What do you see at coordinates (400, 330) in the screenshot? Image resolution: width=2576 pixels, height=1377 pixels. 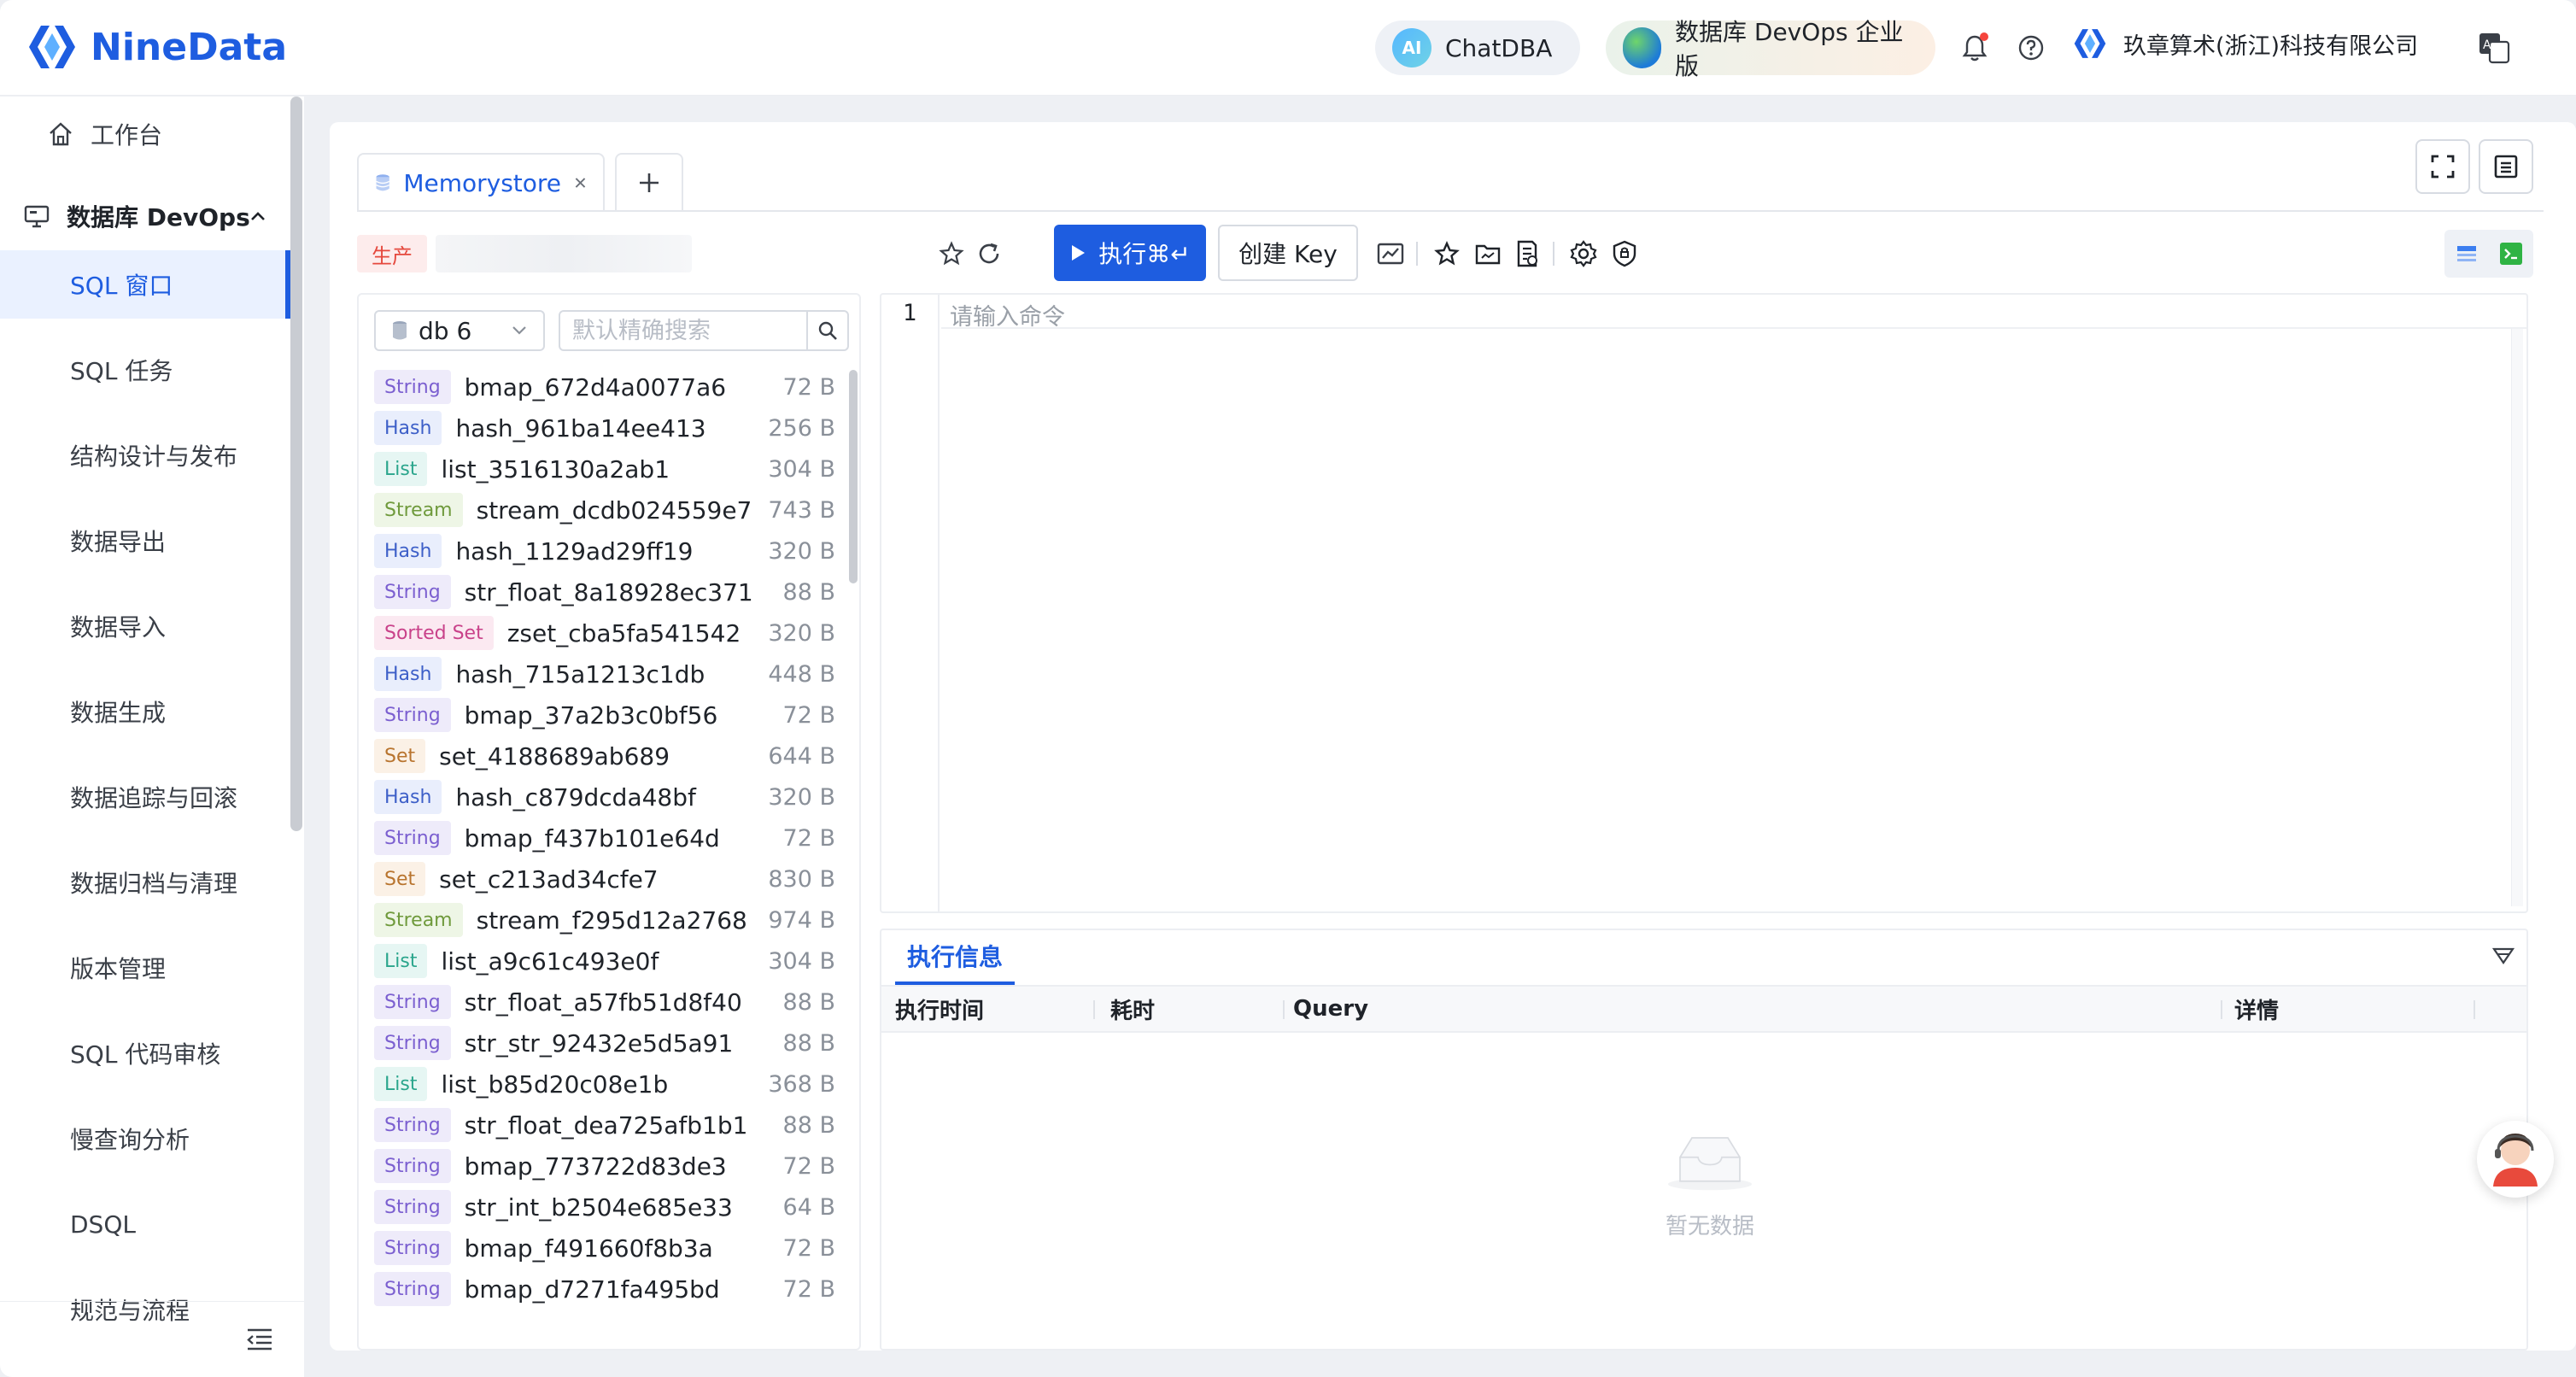 I see `database-icon` at bounding box center [400, 330].